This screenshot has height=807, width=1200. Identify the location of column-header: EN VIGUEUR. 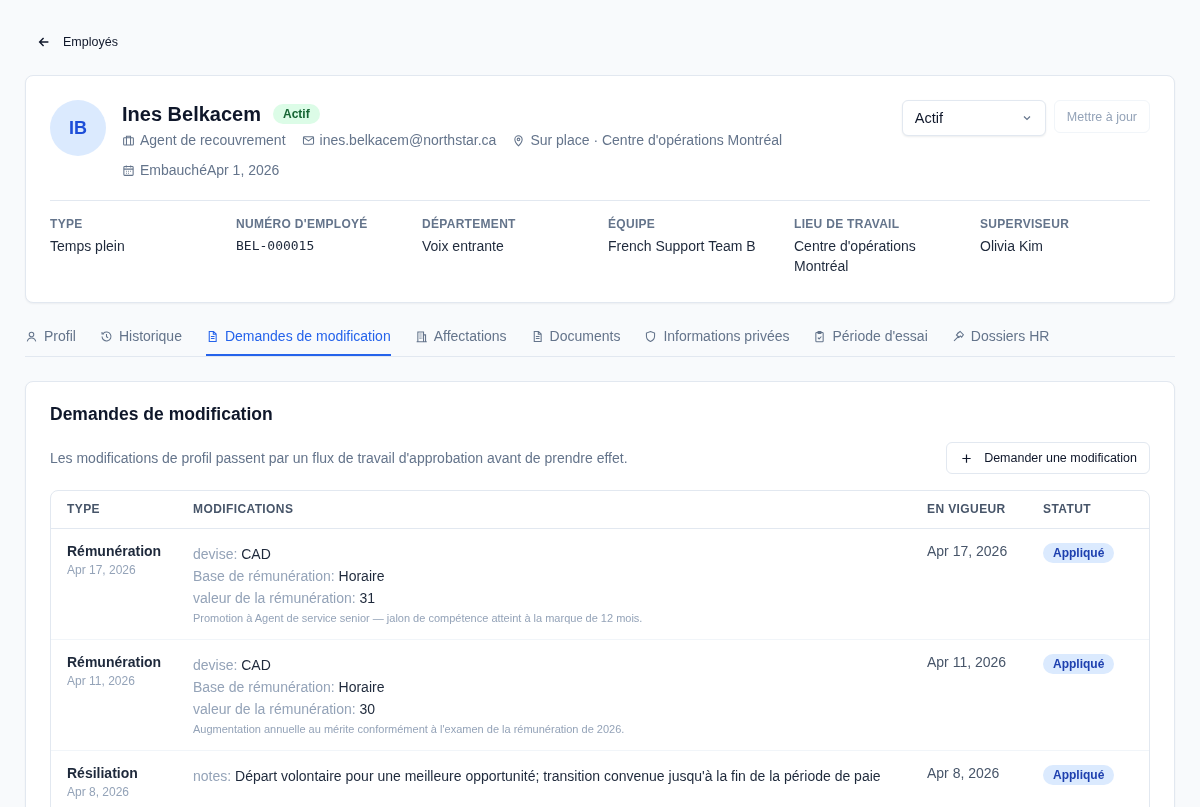
(967, 509).